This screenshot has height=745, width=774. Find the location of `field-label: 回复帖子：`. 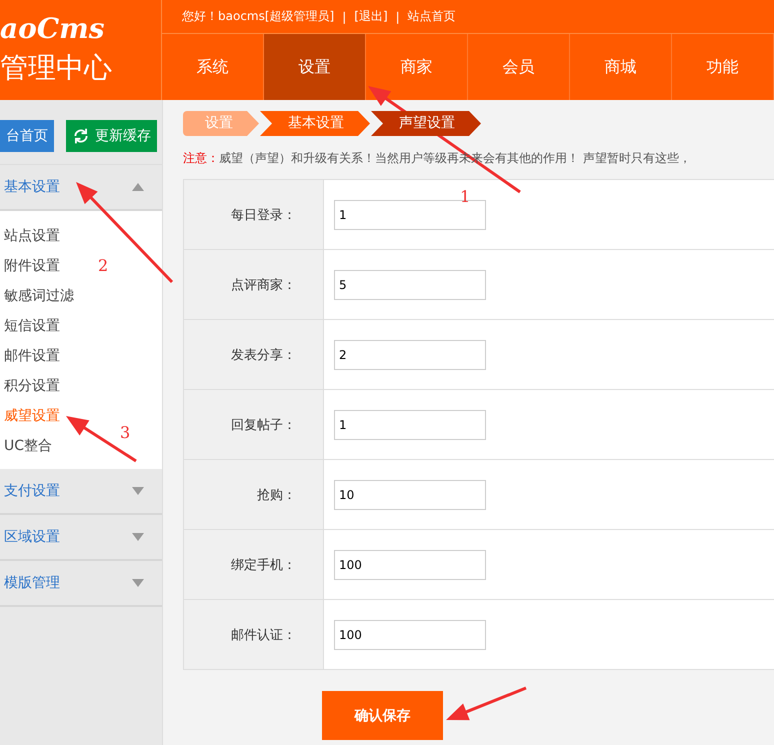

field-label: 回复帖子： is located at coordinates (254, 424).